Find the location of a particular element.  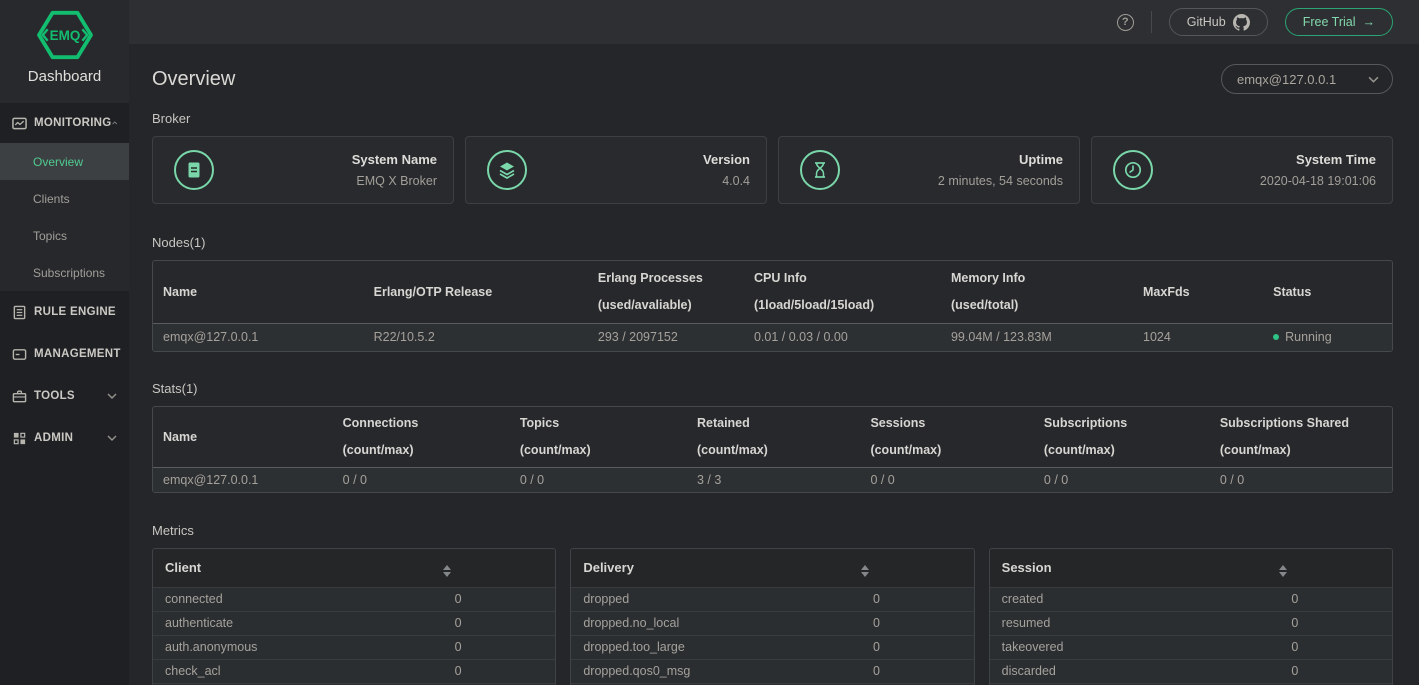

document-icon is located at coordinates (19, 312).